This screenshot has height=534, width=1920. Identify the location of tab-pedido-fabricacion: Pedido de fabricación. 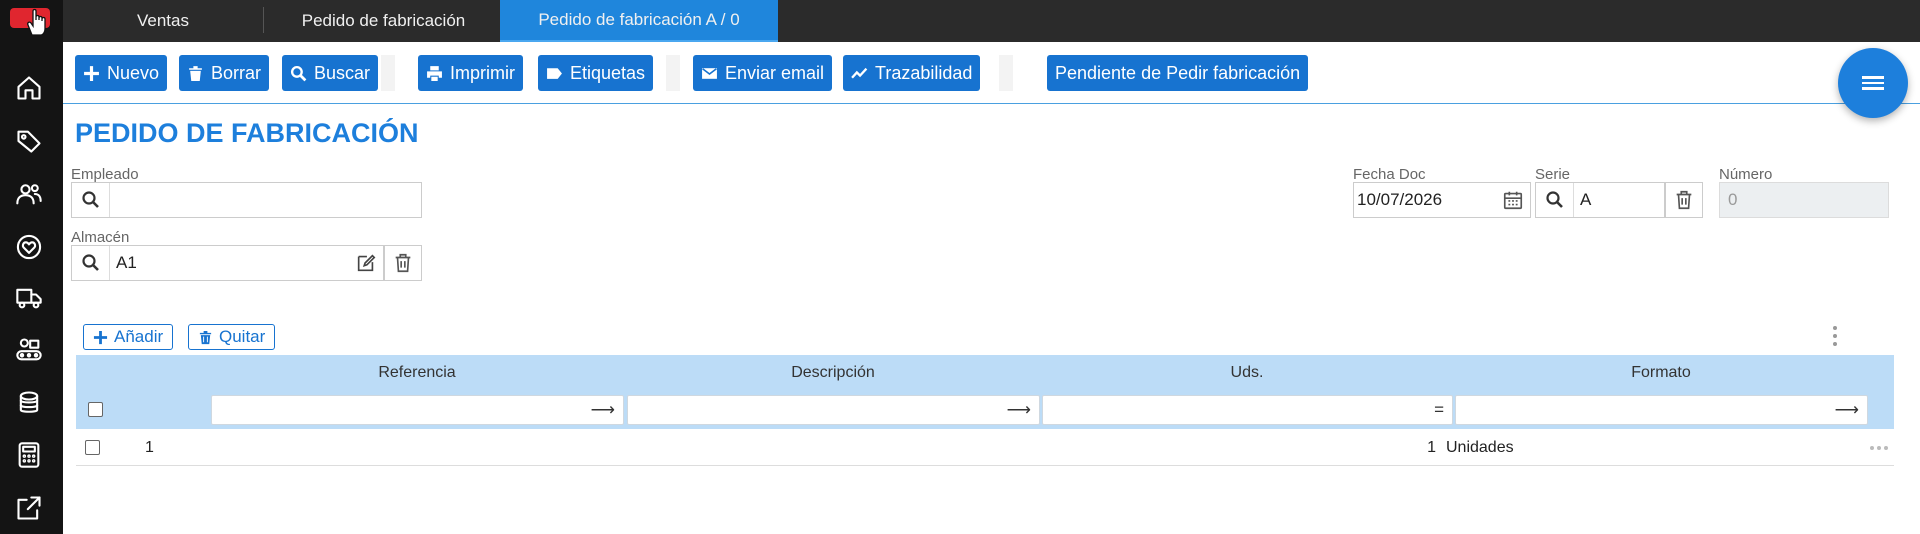
(383, 21).